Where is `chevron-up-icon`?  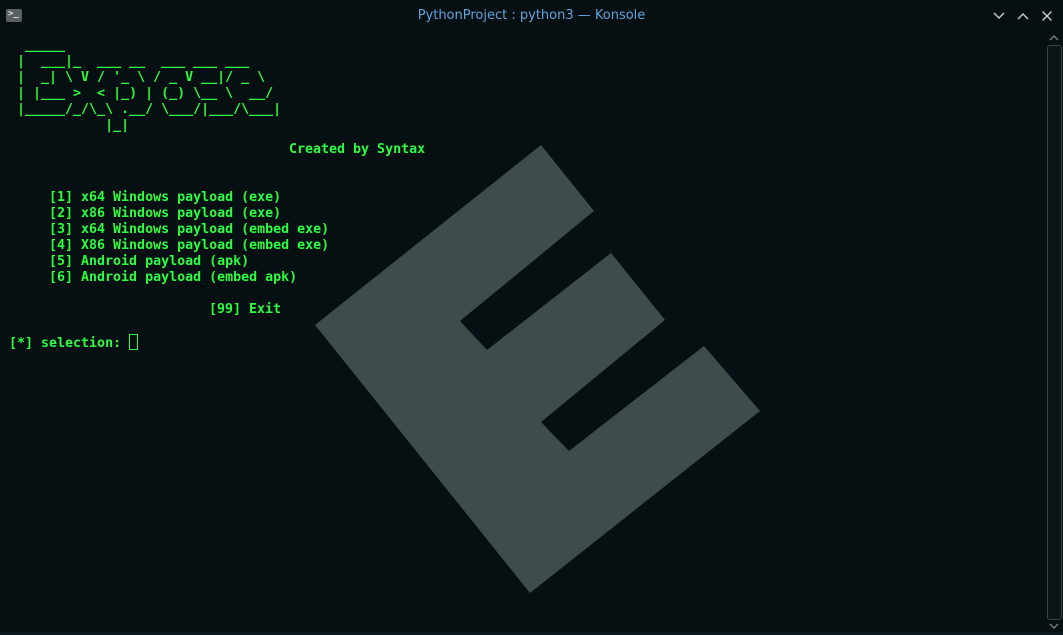
chevron-up-icon is located at coordinates (1023, 16).